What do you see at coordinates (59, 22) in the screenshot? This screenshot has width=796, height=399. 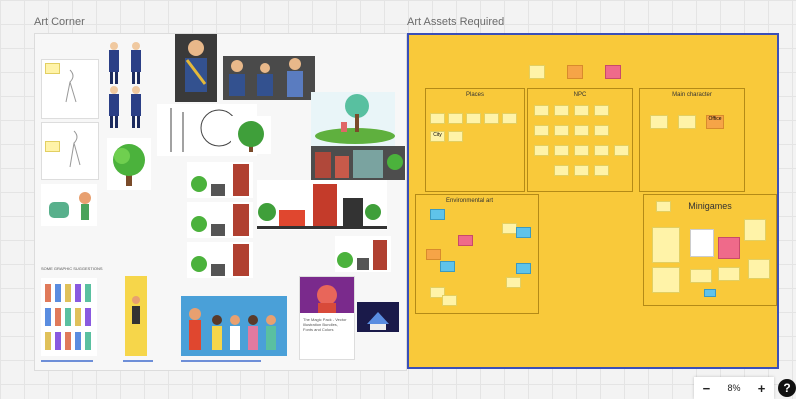 I see `art-corner-title: Art Corner` at bounding box center [59, 22].